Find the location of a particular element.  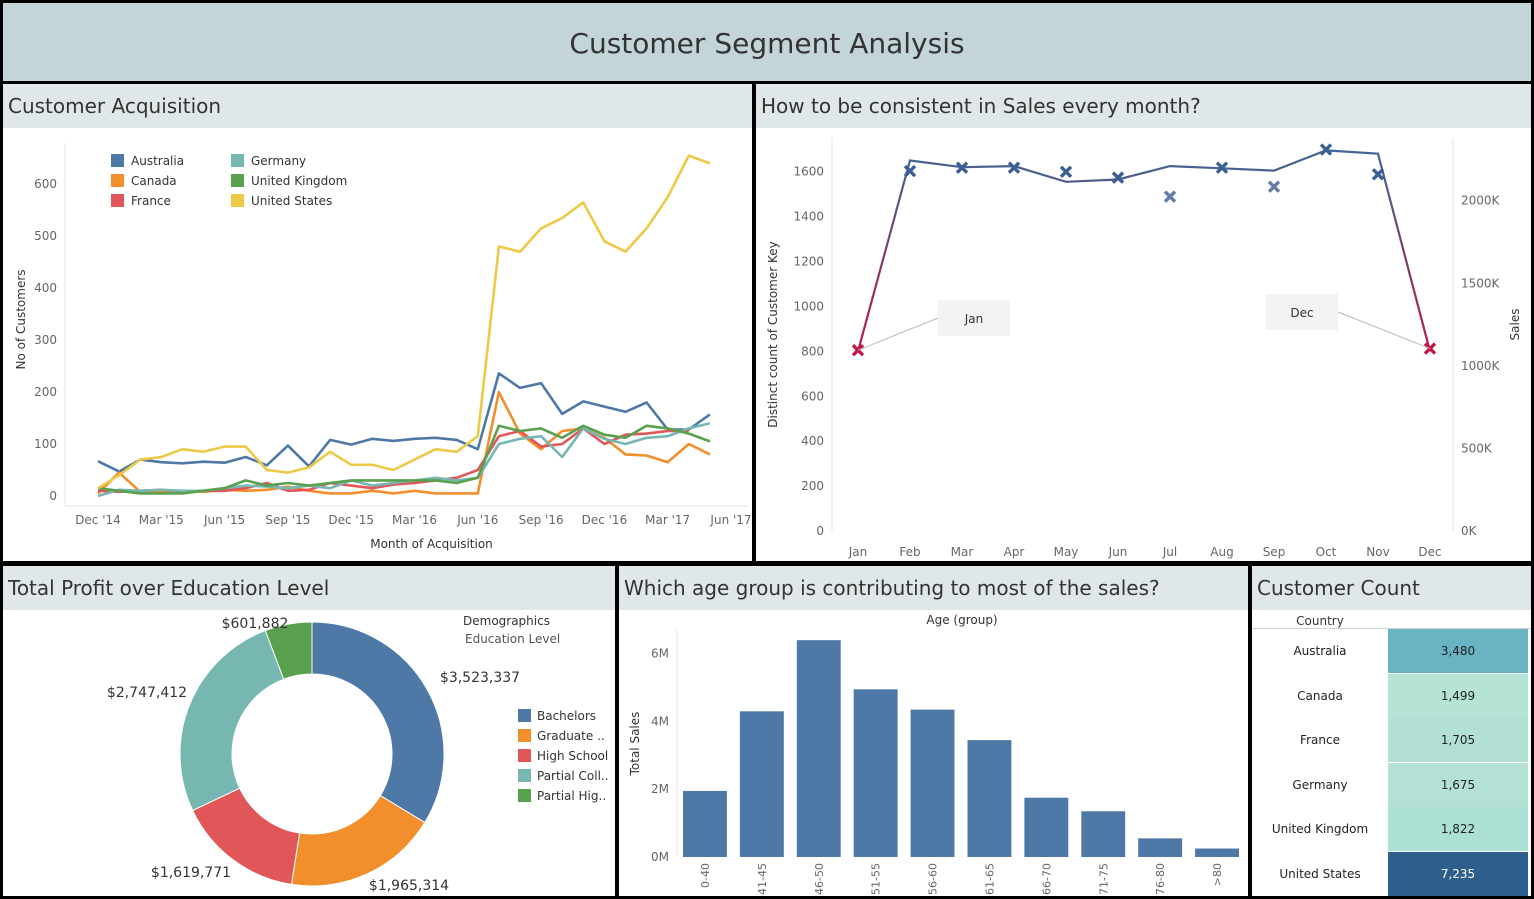

acq-x-tick-label: Mar '15 is located at coordinates (161, 520).